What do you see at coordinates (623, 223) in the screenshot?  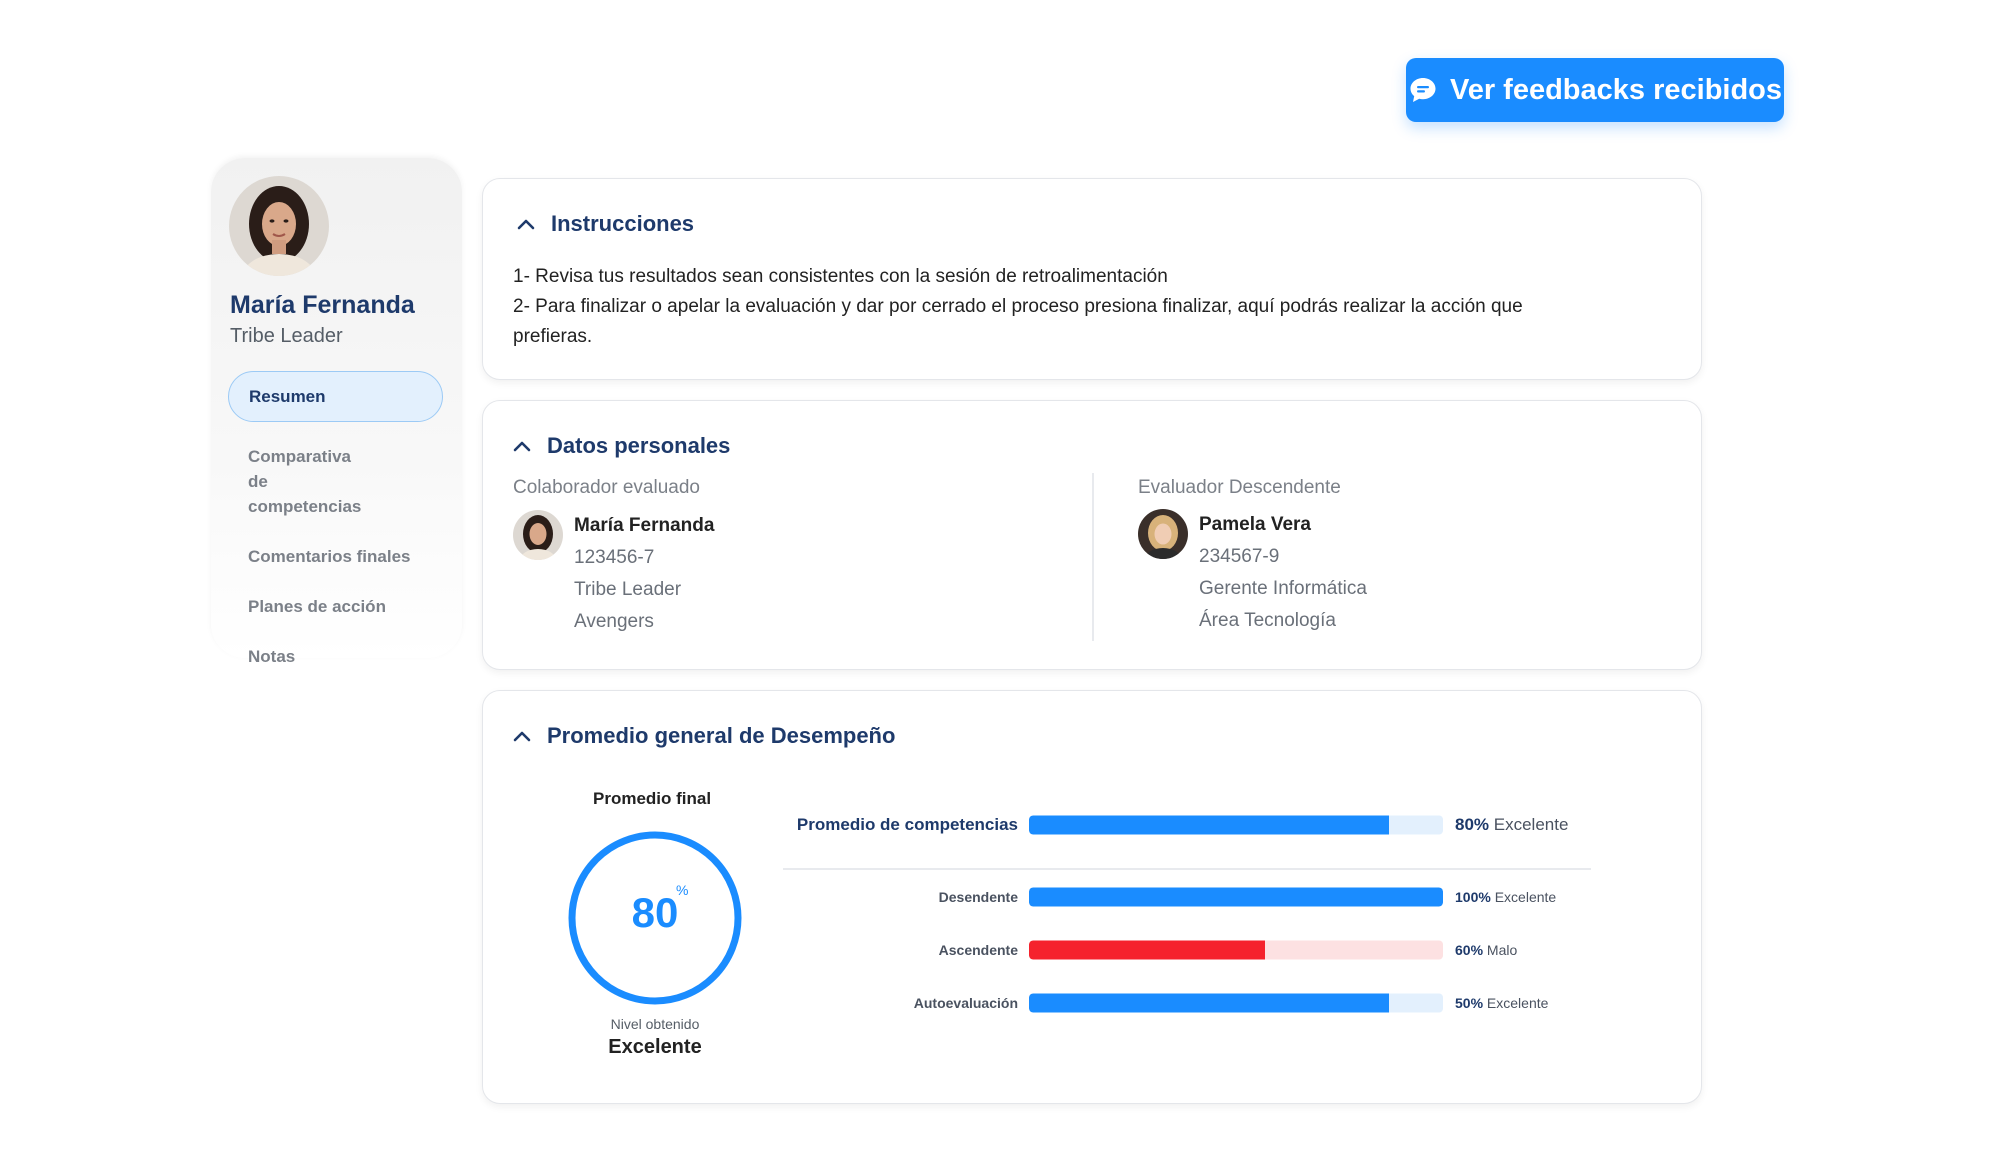 I see `instructions-title: Instrucciones` at bounding box center [623, 223].